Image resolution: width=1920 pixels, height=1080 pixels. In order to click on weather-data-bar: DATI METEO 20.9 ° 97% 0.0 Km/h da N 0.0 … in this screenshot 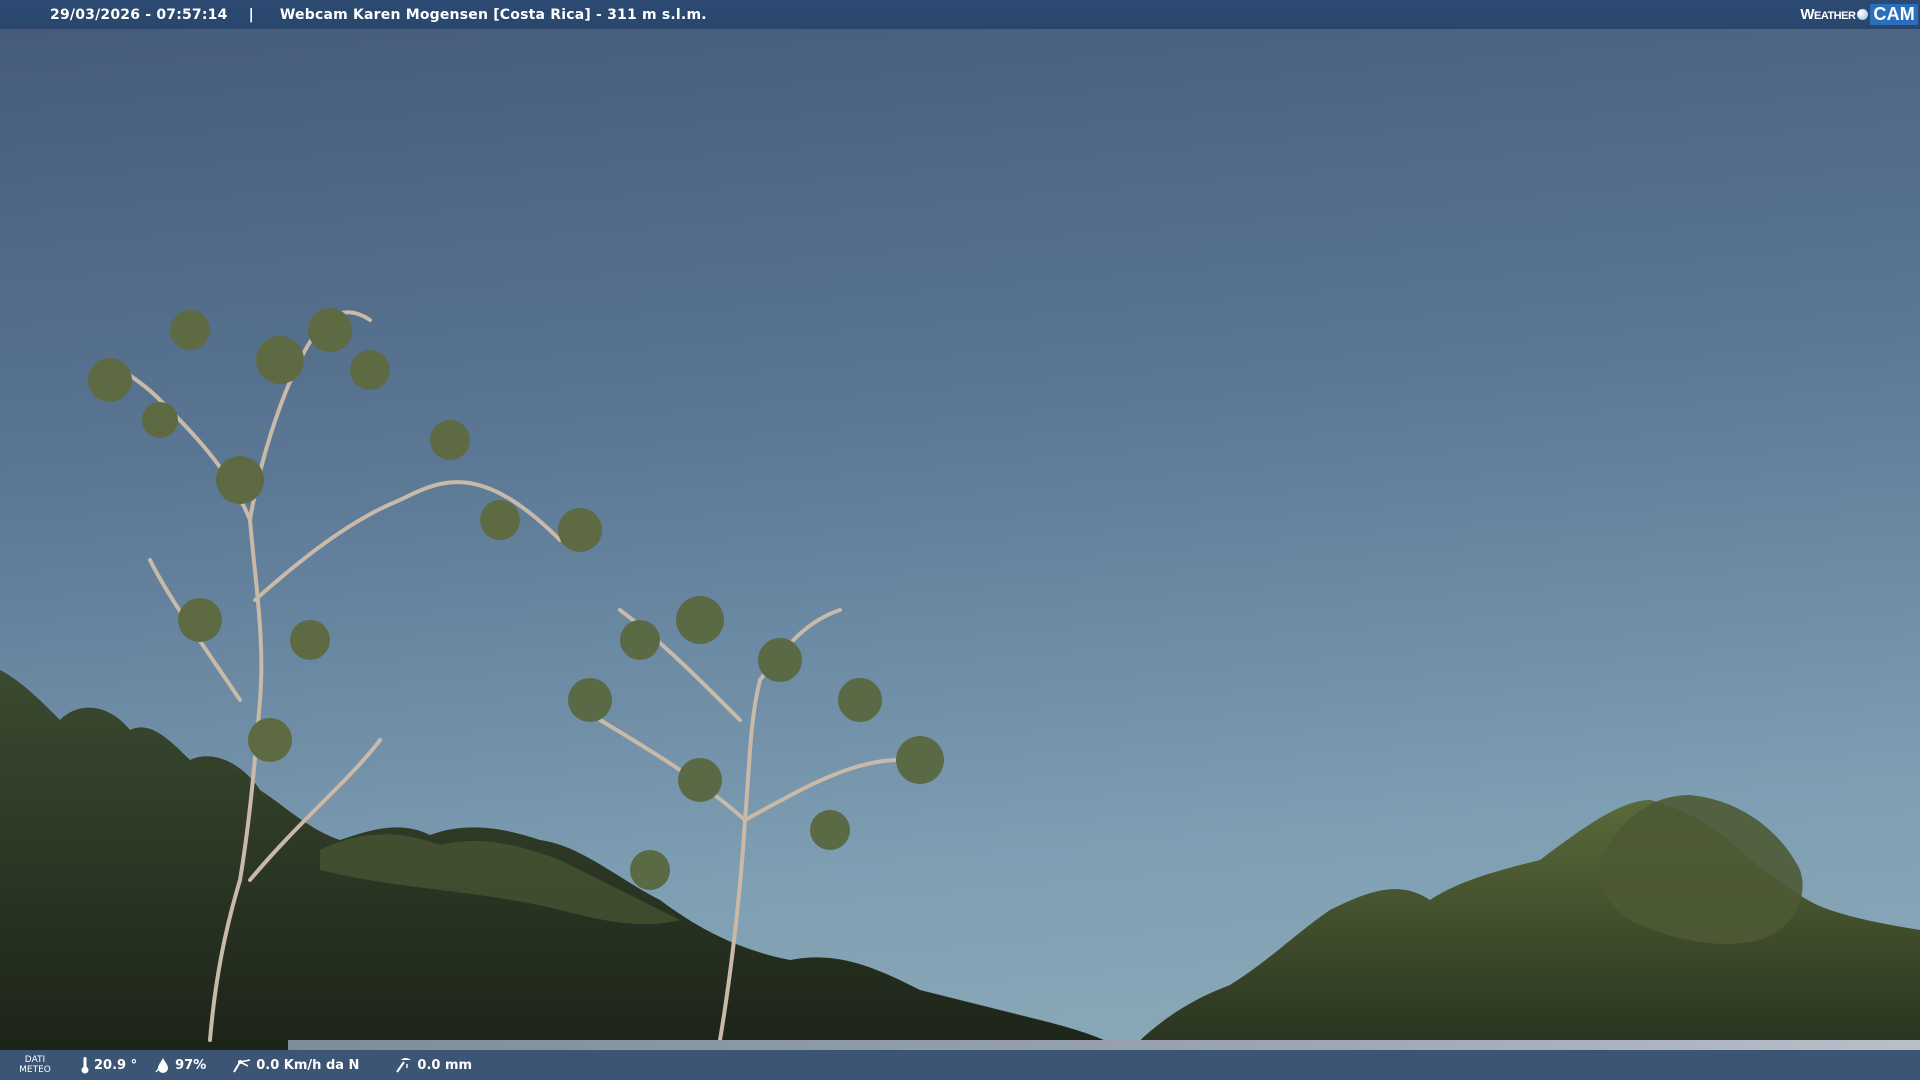, I will do `click(960, 1065)`.